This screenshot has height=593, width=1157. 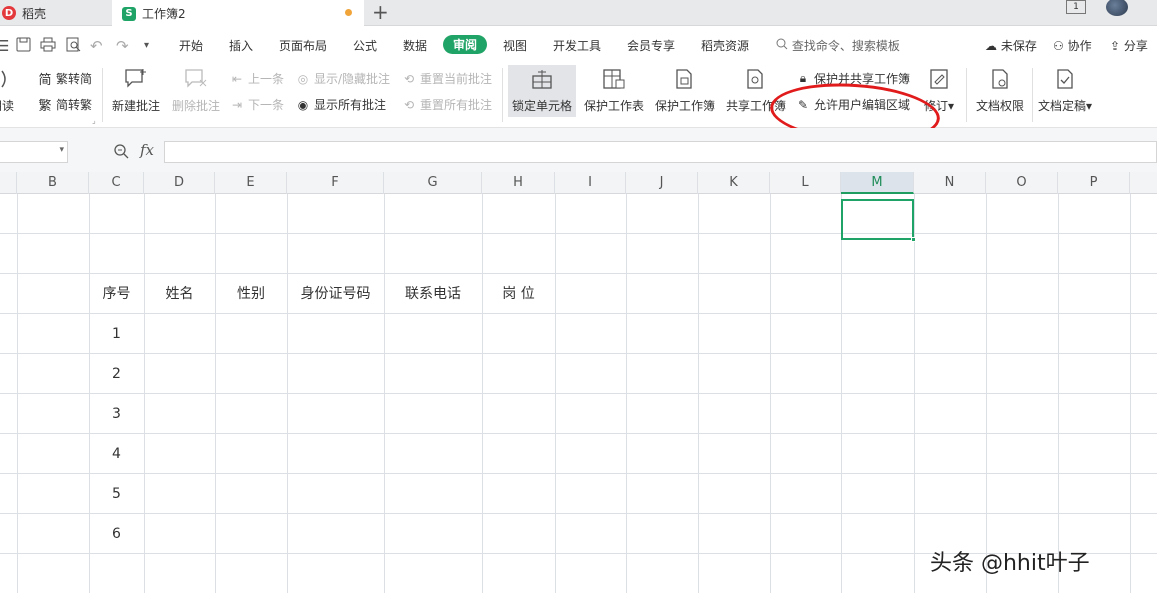 What do you see at coordinates (196, 106) in the screenshot?
I see `delete-comment-label: 删除批注` at bounding box center [196, 106].